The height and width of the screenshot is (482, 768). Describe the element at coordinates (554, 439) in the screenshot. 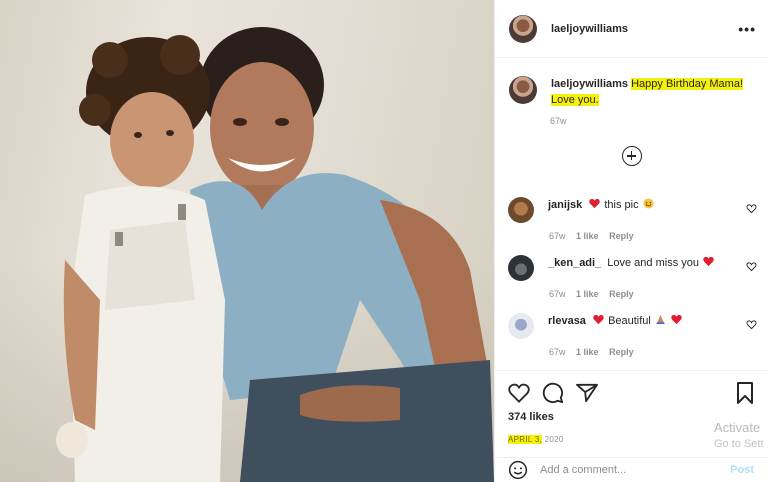

I see `post-date-year: 2020` at that location.